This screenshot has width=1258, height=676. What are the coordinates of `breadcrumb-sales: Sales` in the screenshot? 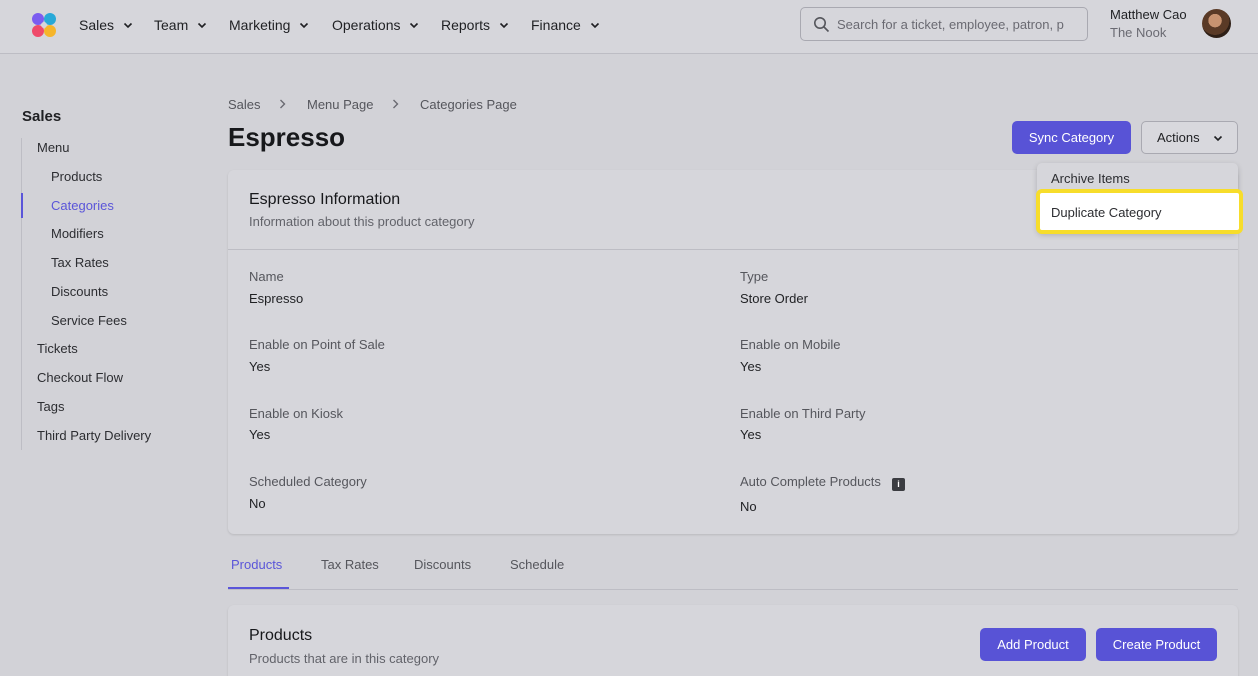 It's located at (244, 104).